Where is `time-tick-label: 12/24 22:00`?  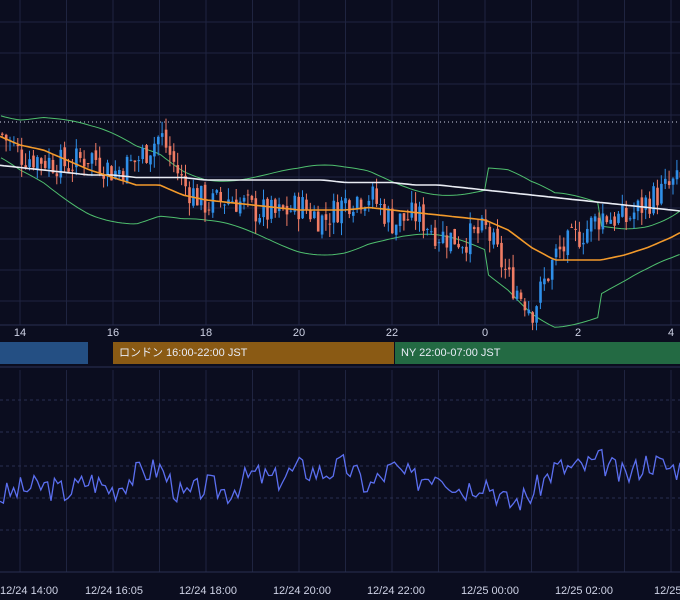
time-tick-label: 12/24 22:00 is located at coordinates (396, 591).